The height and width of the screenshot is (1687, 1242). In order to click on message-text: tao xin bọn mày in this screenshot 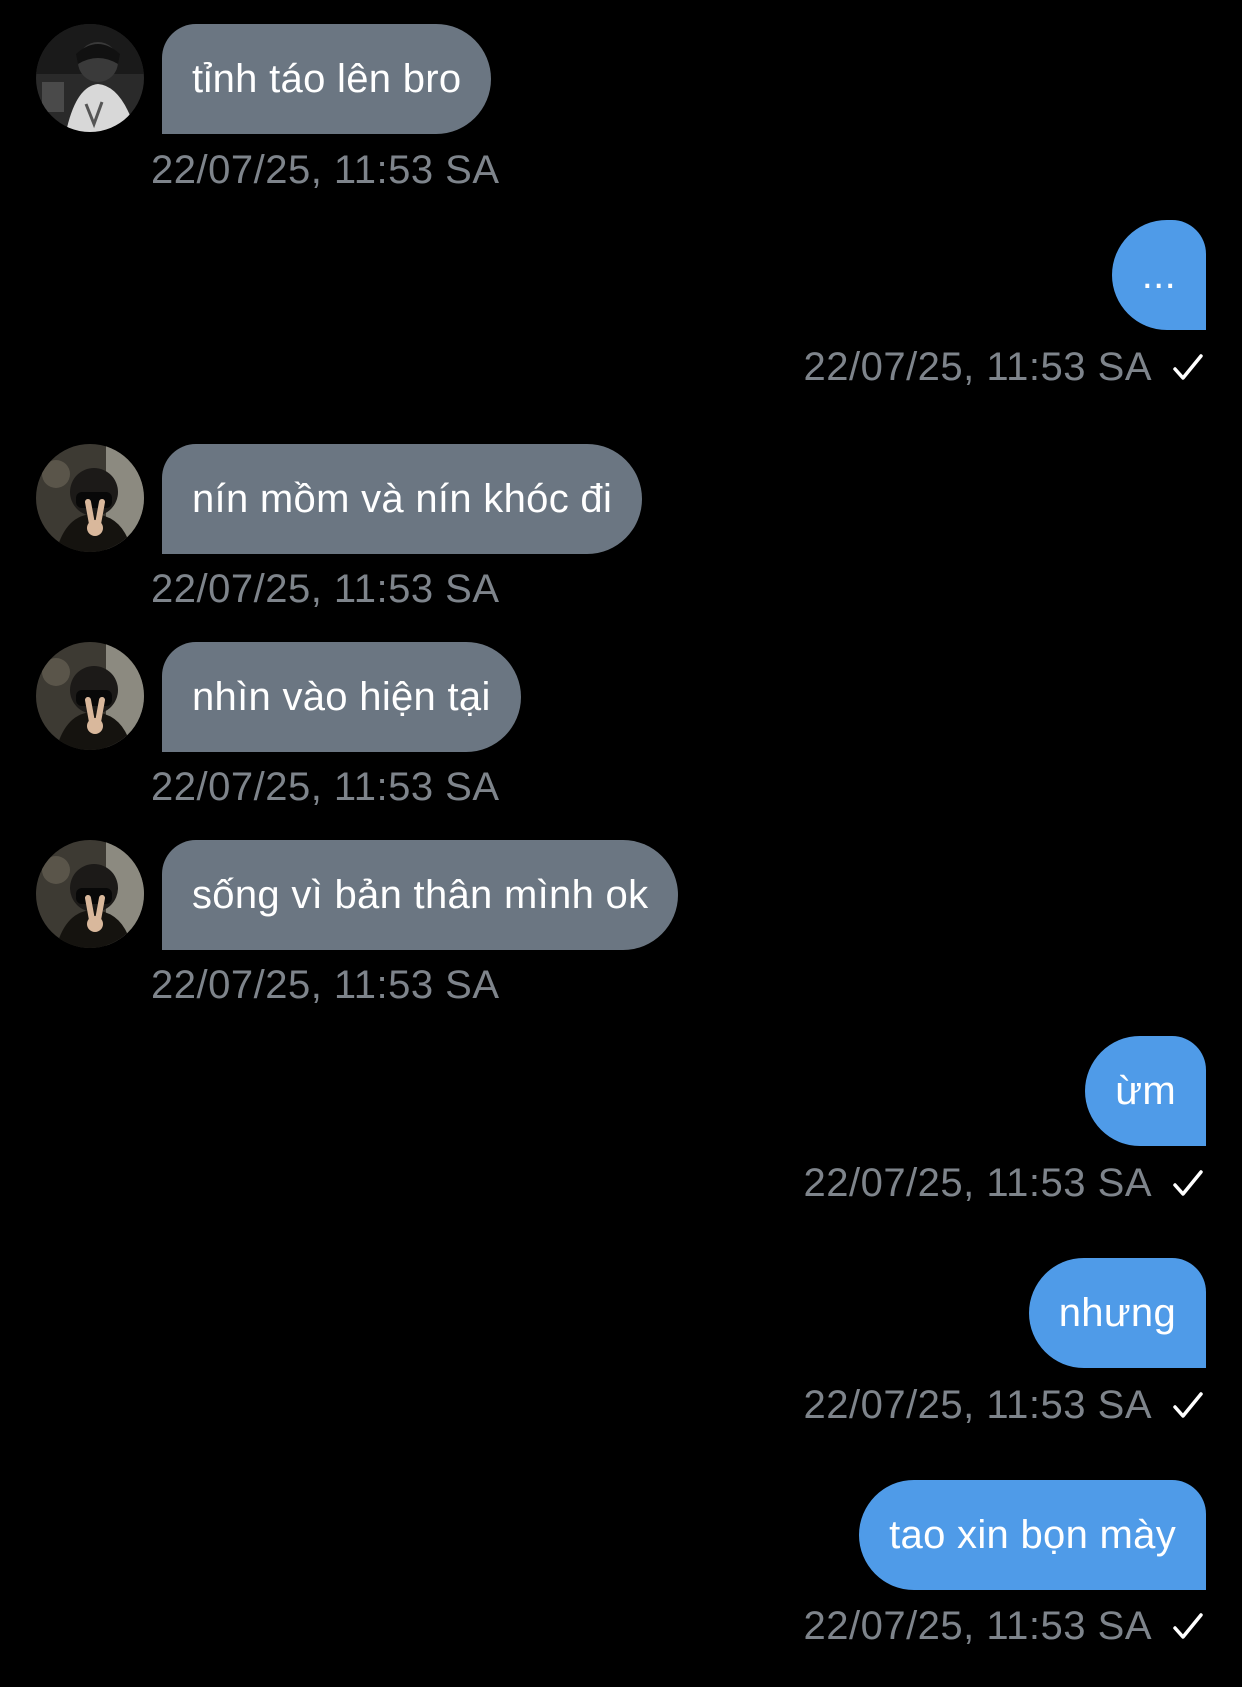, I will do `click(1032, 1534)`.